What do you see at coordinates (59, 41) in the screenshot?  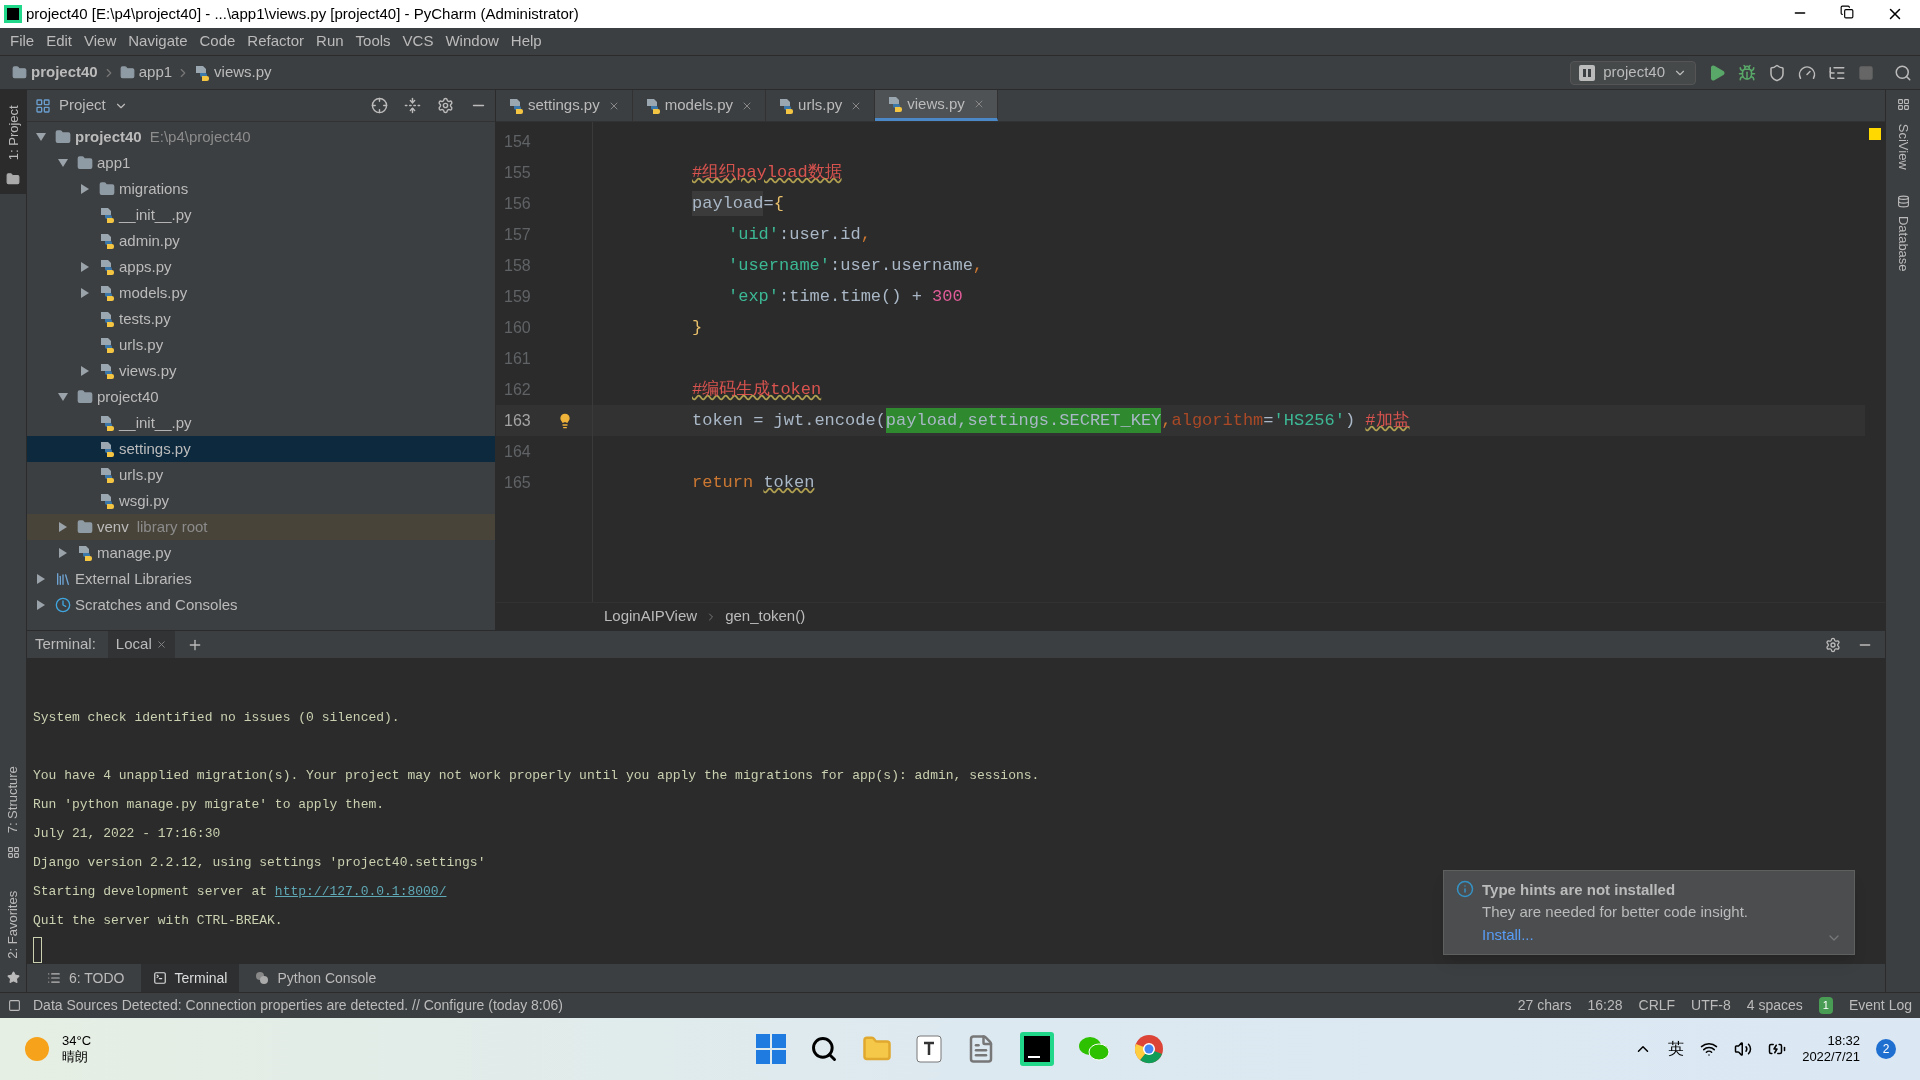 I see `menu-item: Edit` at bounding box center [59, 41].